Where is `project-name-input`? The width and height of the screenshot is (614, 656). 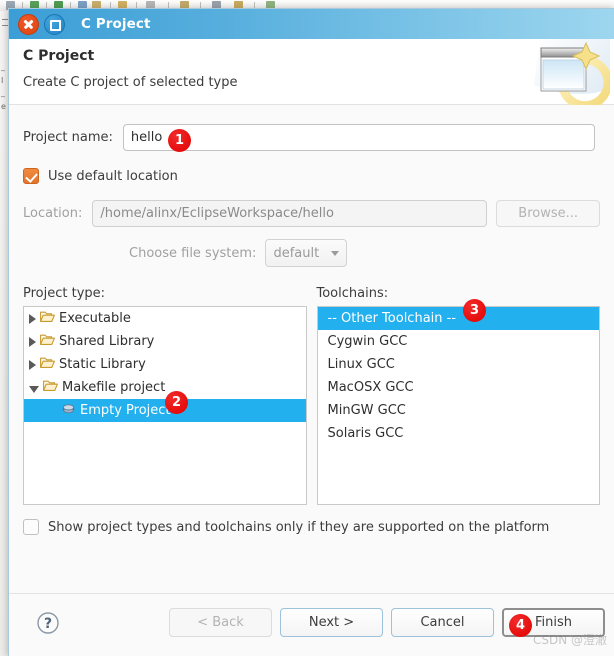 project-name-input is located at coordinates (358, 137).